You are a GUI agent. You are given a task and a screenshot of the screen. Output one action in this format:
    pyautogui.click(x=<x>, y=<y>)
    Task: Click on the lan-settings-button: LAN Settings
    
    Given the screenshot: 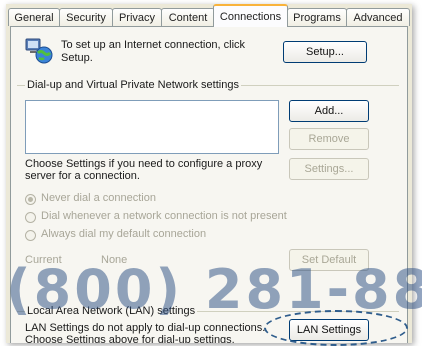 What is the action you would take?
    pyautogui.click(x=329, y=330)
    